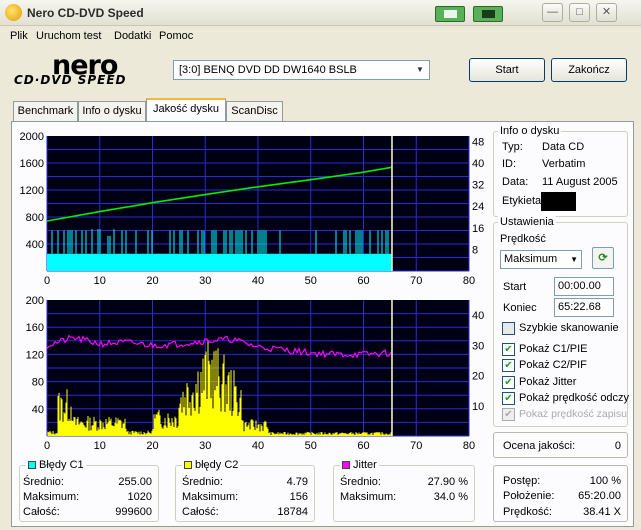 The height and width of the screenshot is (530, 641). What do you see at coordinates (35, 328) in the screenshot?
I see `y-left-tick-label: 160` at bounding box center [35, 328].